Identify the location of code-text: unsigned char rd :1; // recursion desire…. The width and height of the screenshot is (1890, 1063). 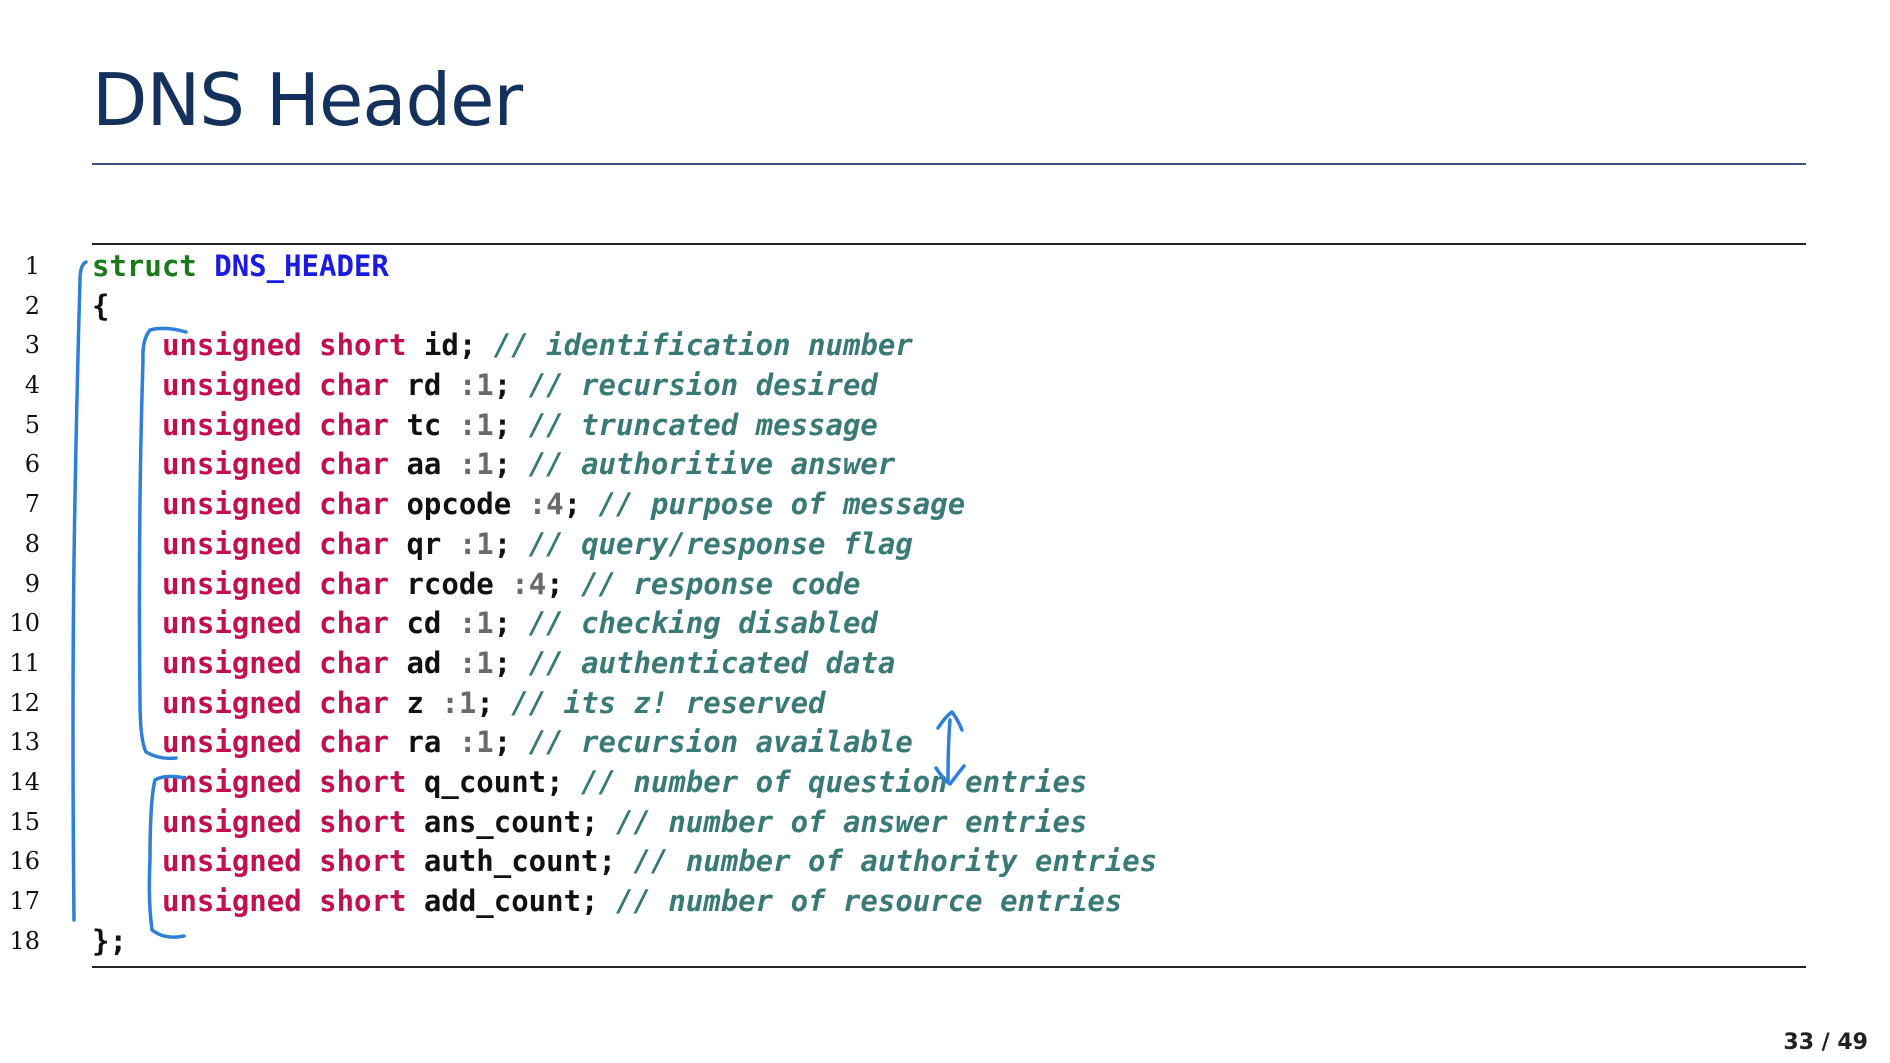
(520, 385).